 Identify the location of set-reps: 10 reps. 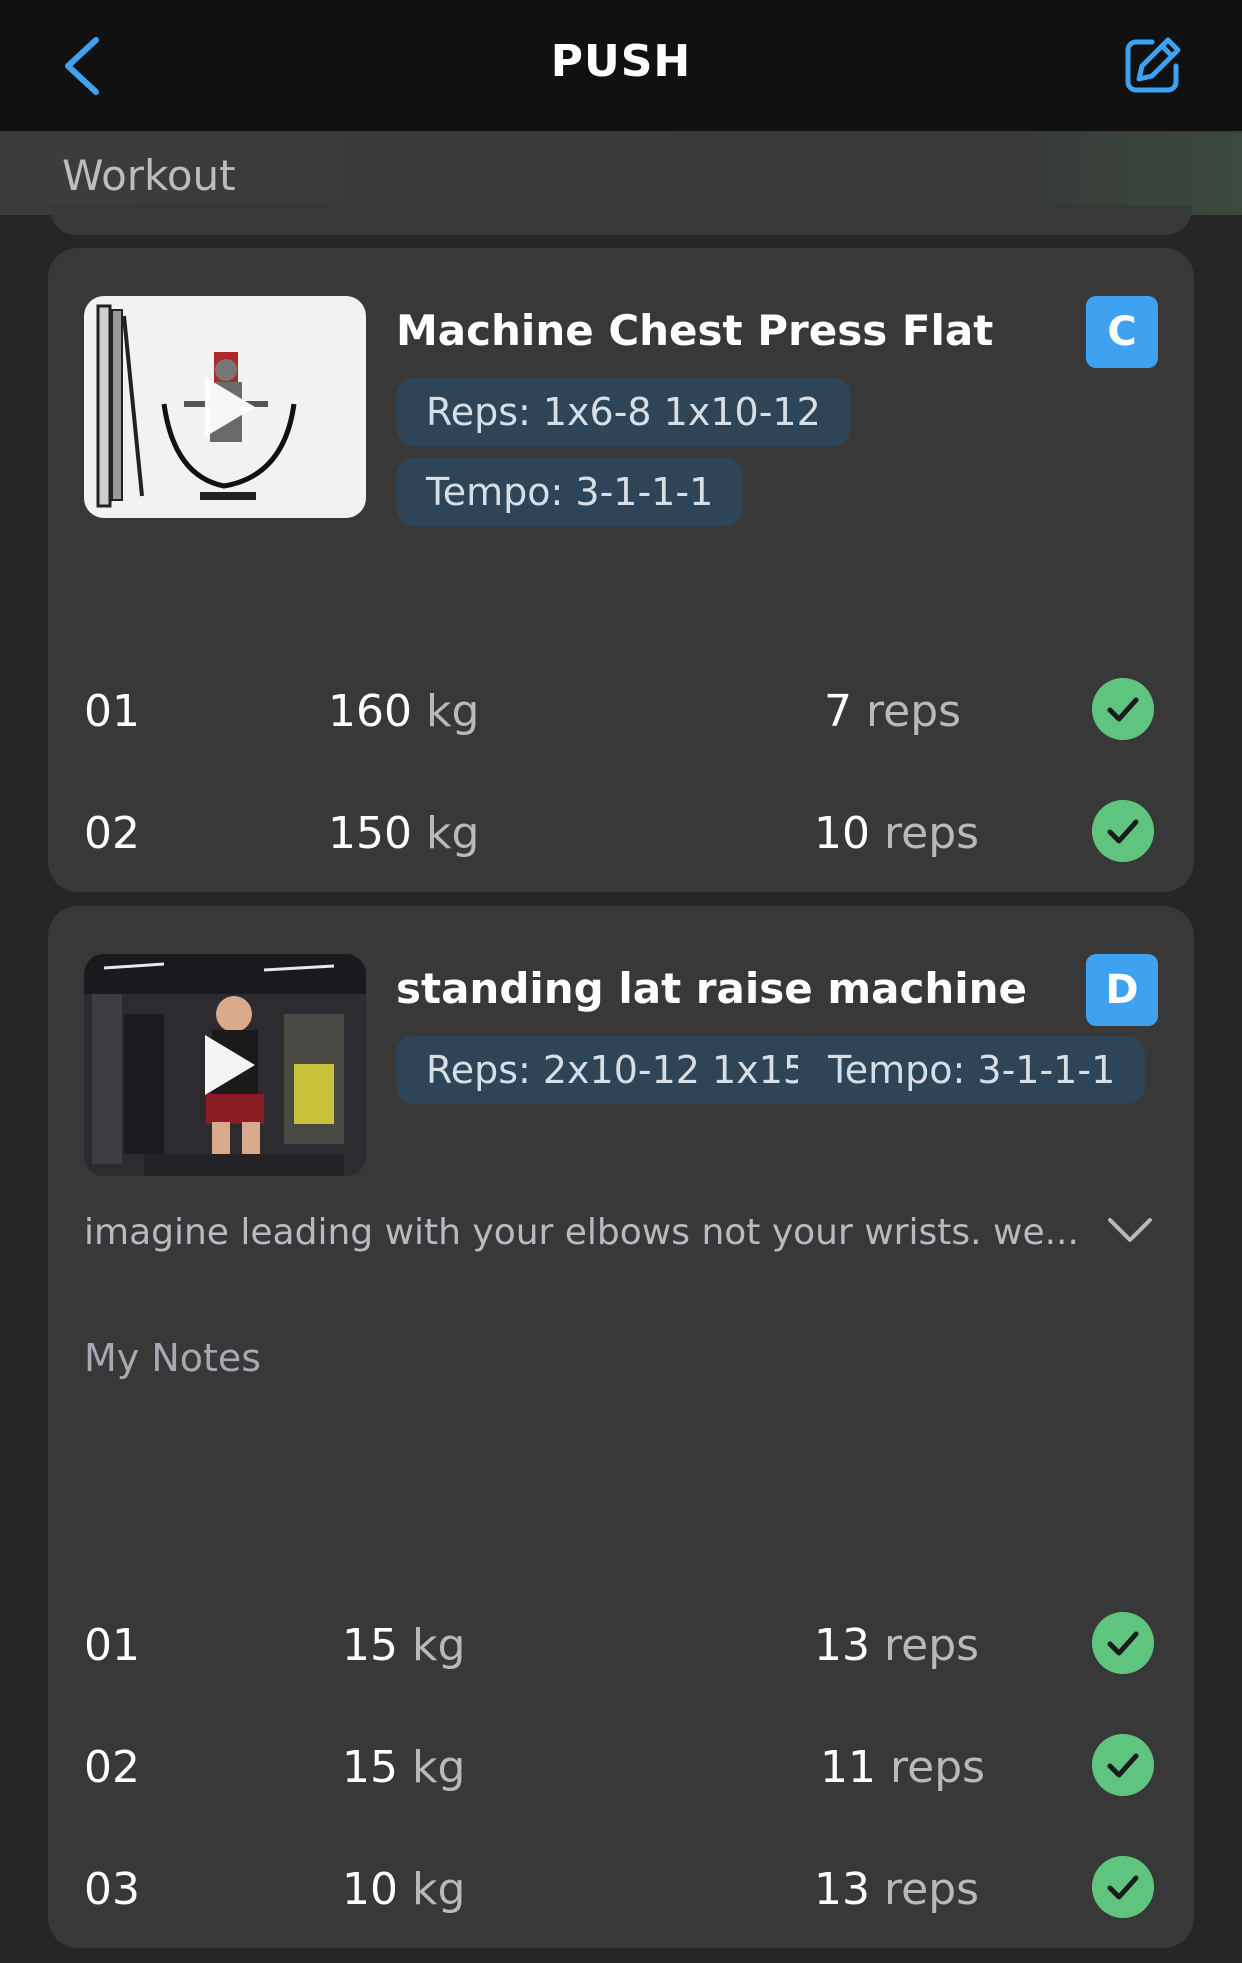
(896, 833).